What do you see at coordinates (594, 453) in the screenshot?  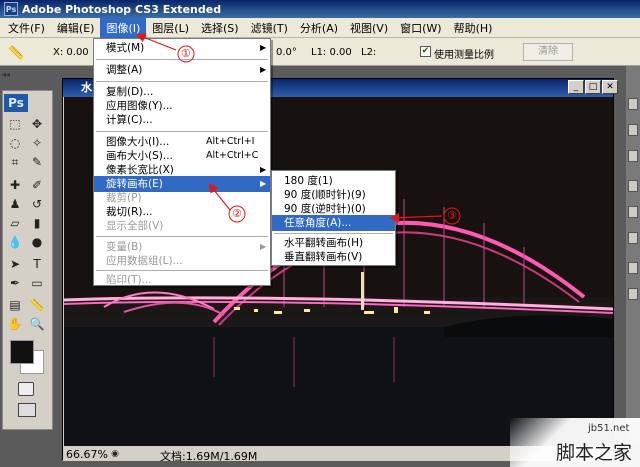 I see `watermark-text: 脚本之家` at bounding box center [594, 453].